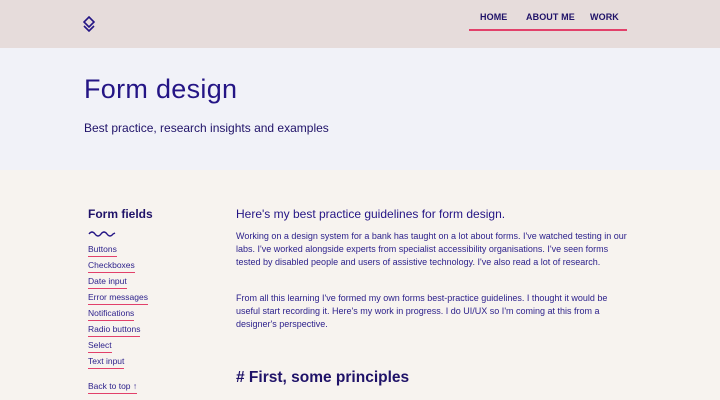  What do you see at coordinates (111, 266) in the screenshot?
I see `sidebar-item-checkboxes: Checkboxes` at bounding box center [111, 266].